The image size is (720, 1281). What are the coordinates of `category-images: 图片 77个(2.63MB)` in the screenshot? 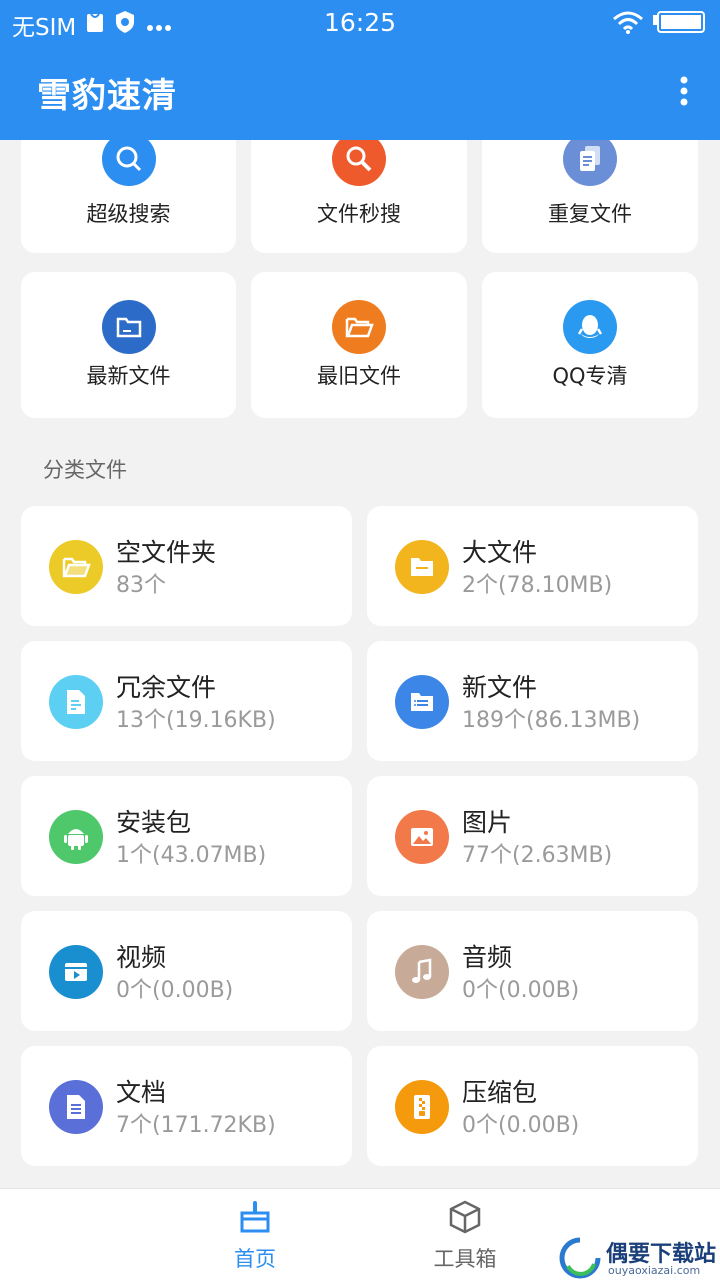 It's located at (532, 836).